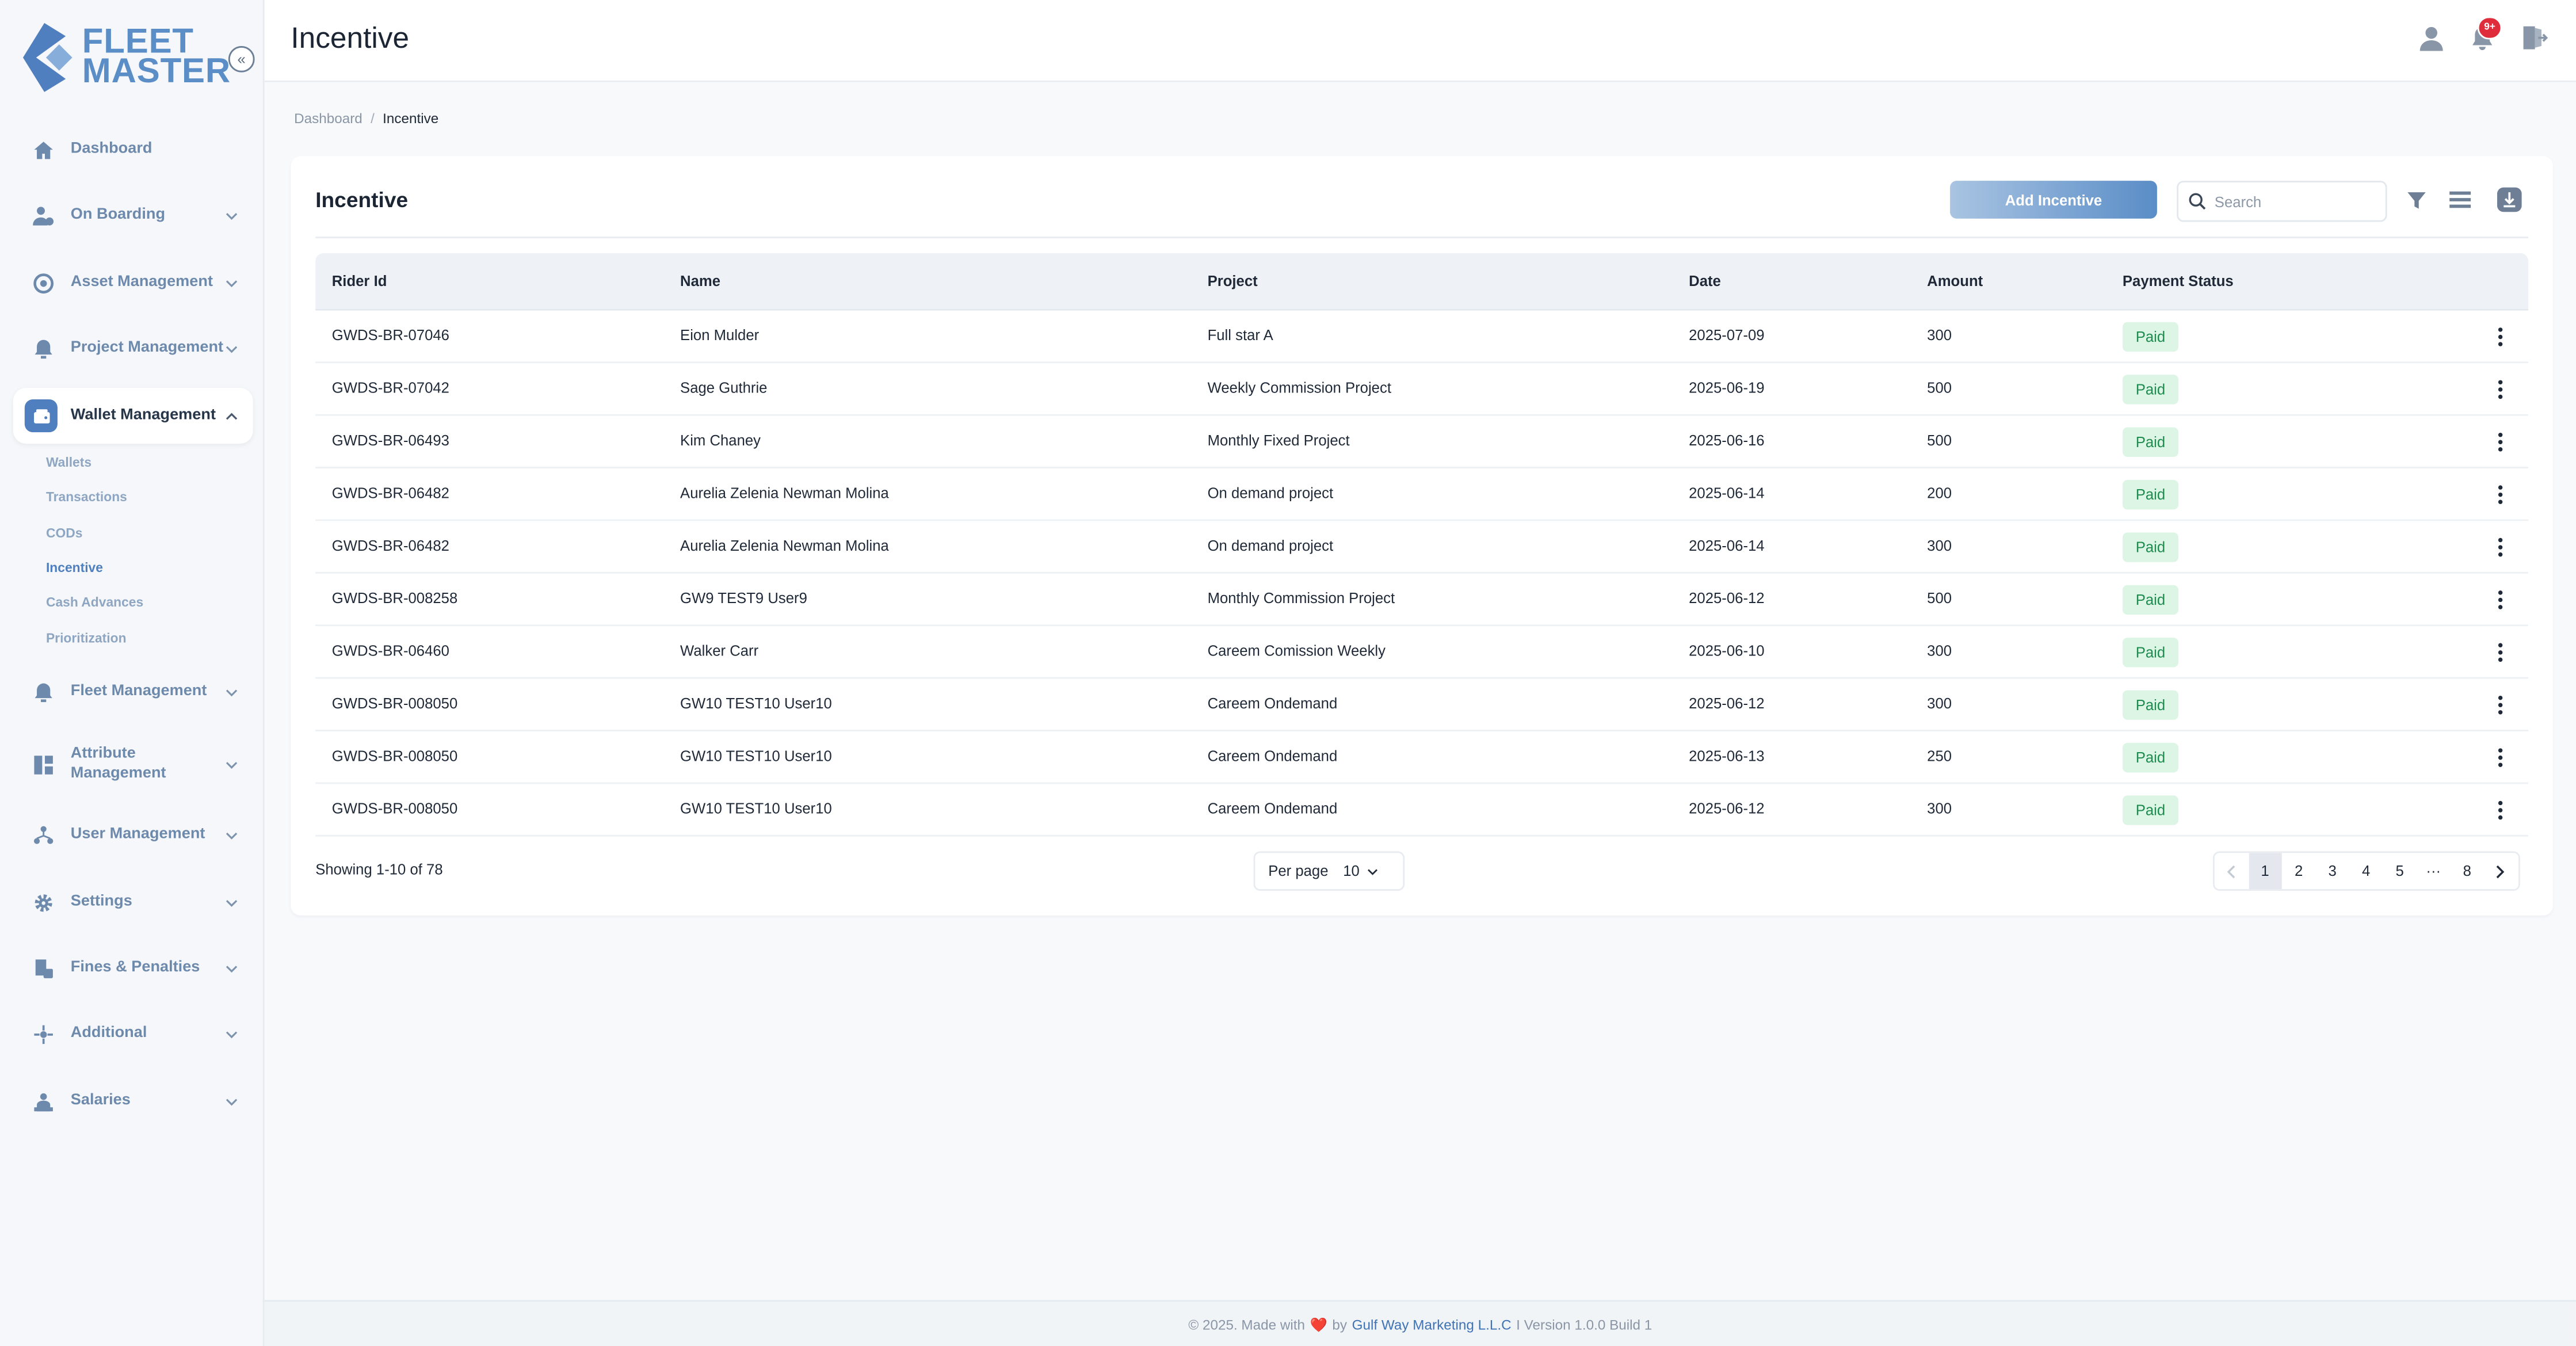  Describe the element at coordinates (359, 281) in the screenshot. I see `column-header-rider-id: Rider Id` at that location.